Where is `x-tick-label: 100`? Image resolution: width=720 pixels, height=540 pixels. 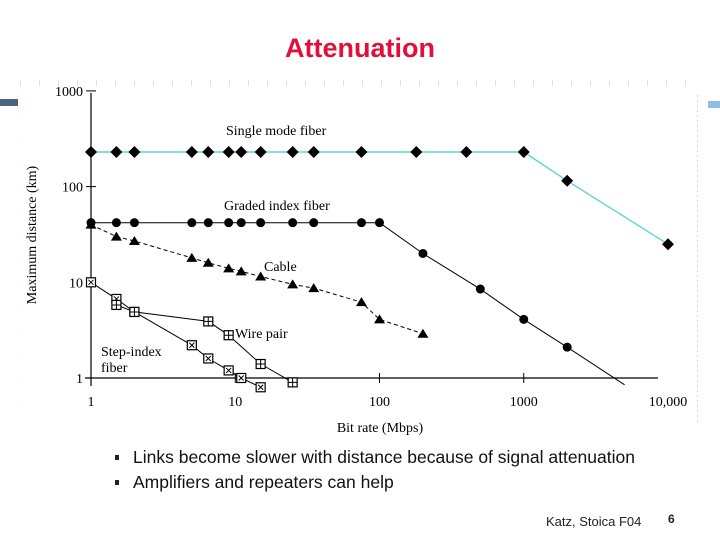 x-tick-label: 100 is located at coordinates (379, 402).